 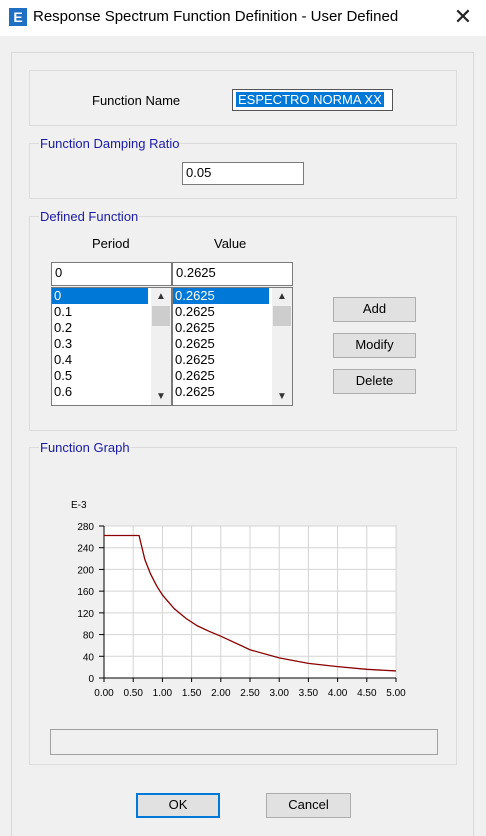 I want to click on value-input: 0.2625, so click(x=232, y=274).